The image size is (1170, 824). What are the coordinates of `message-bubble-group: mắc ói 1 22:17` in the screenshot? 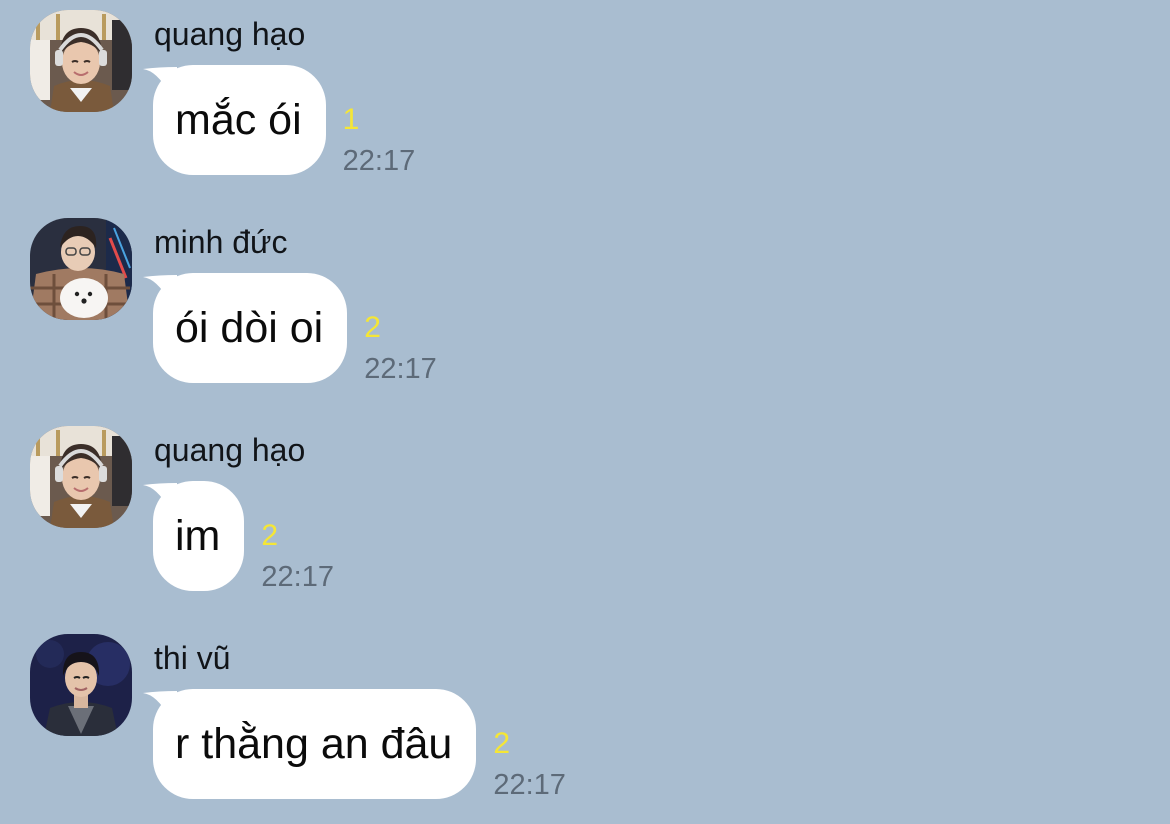 It's located at (279, 123).